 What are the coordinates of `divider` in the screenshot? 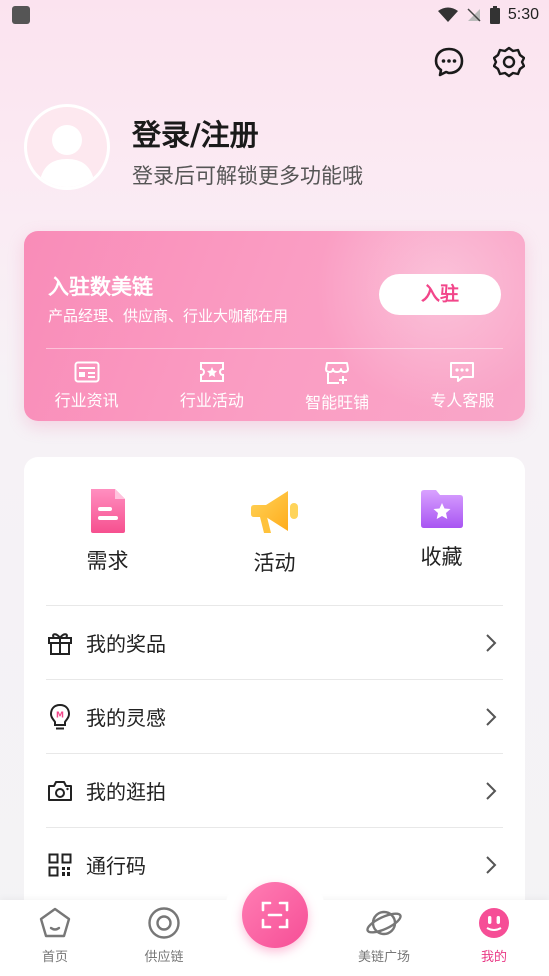 It's located at (274, 348).